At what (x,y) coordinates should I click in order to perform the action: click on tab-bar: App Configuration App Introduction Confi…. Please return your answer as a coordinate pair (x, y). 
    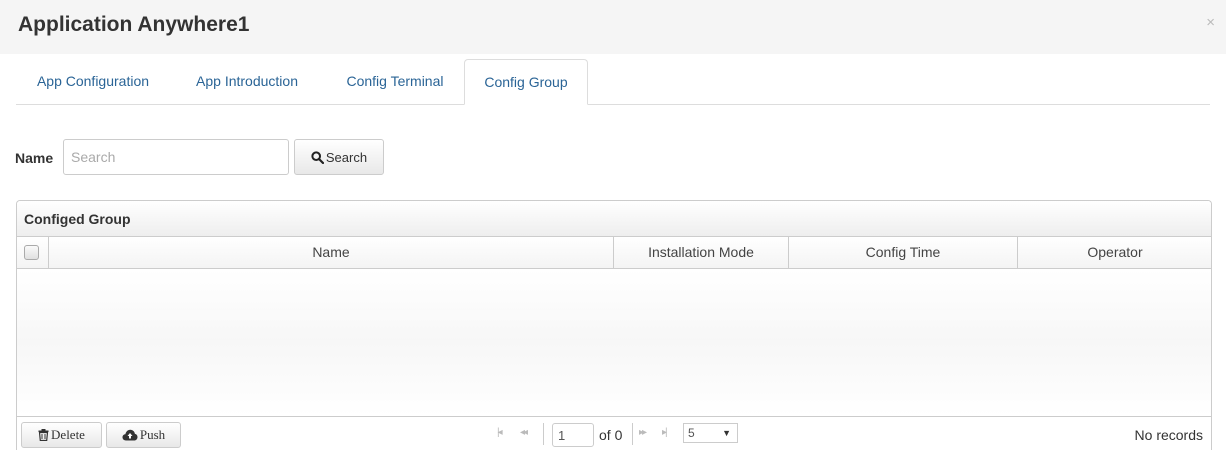
    Looking at the image, I should click on (613, 82).